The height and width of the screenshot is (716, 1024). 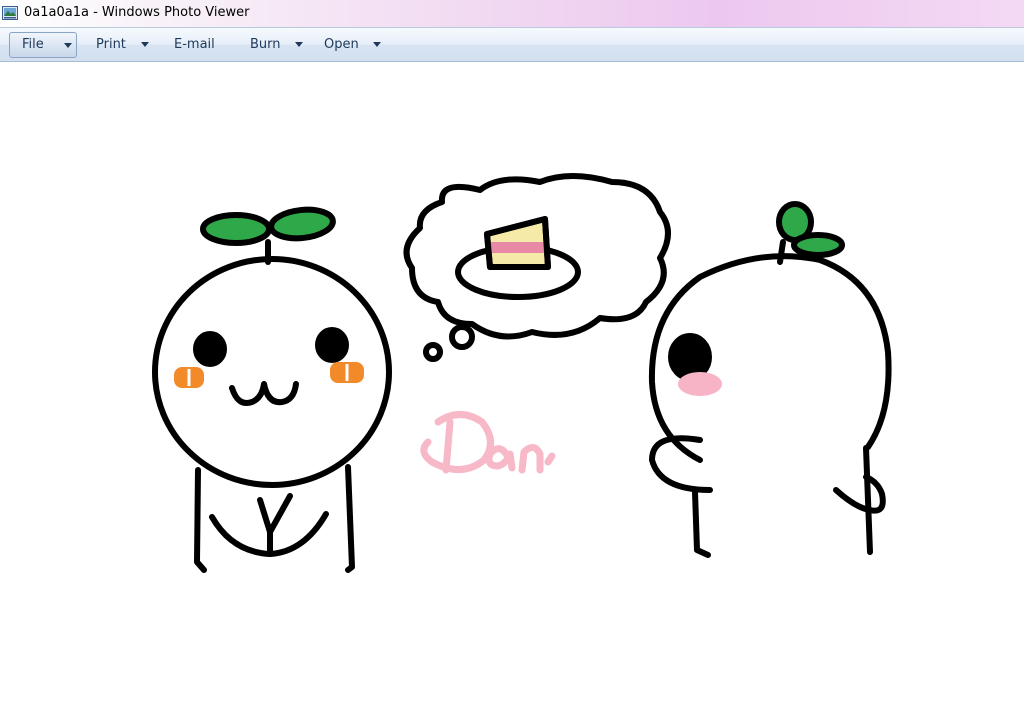 I want to click on open-dropdown-arrow-icon, so click(x=377, y=44).